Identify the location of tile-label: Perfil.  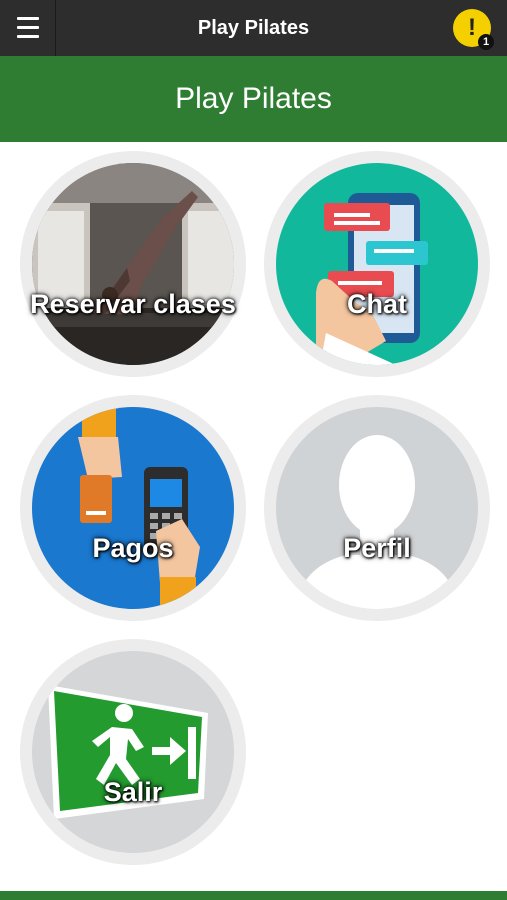
(377, 548).